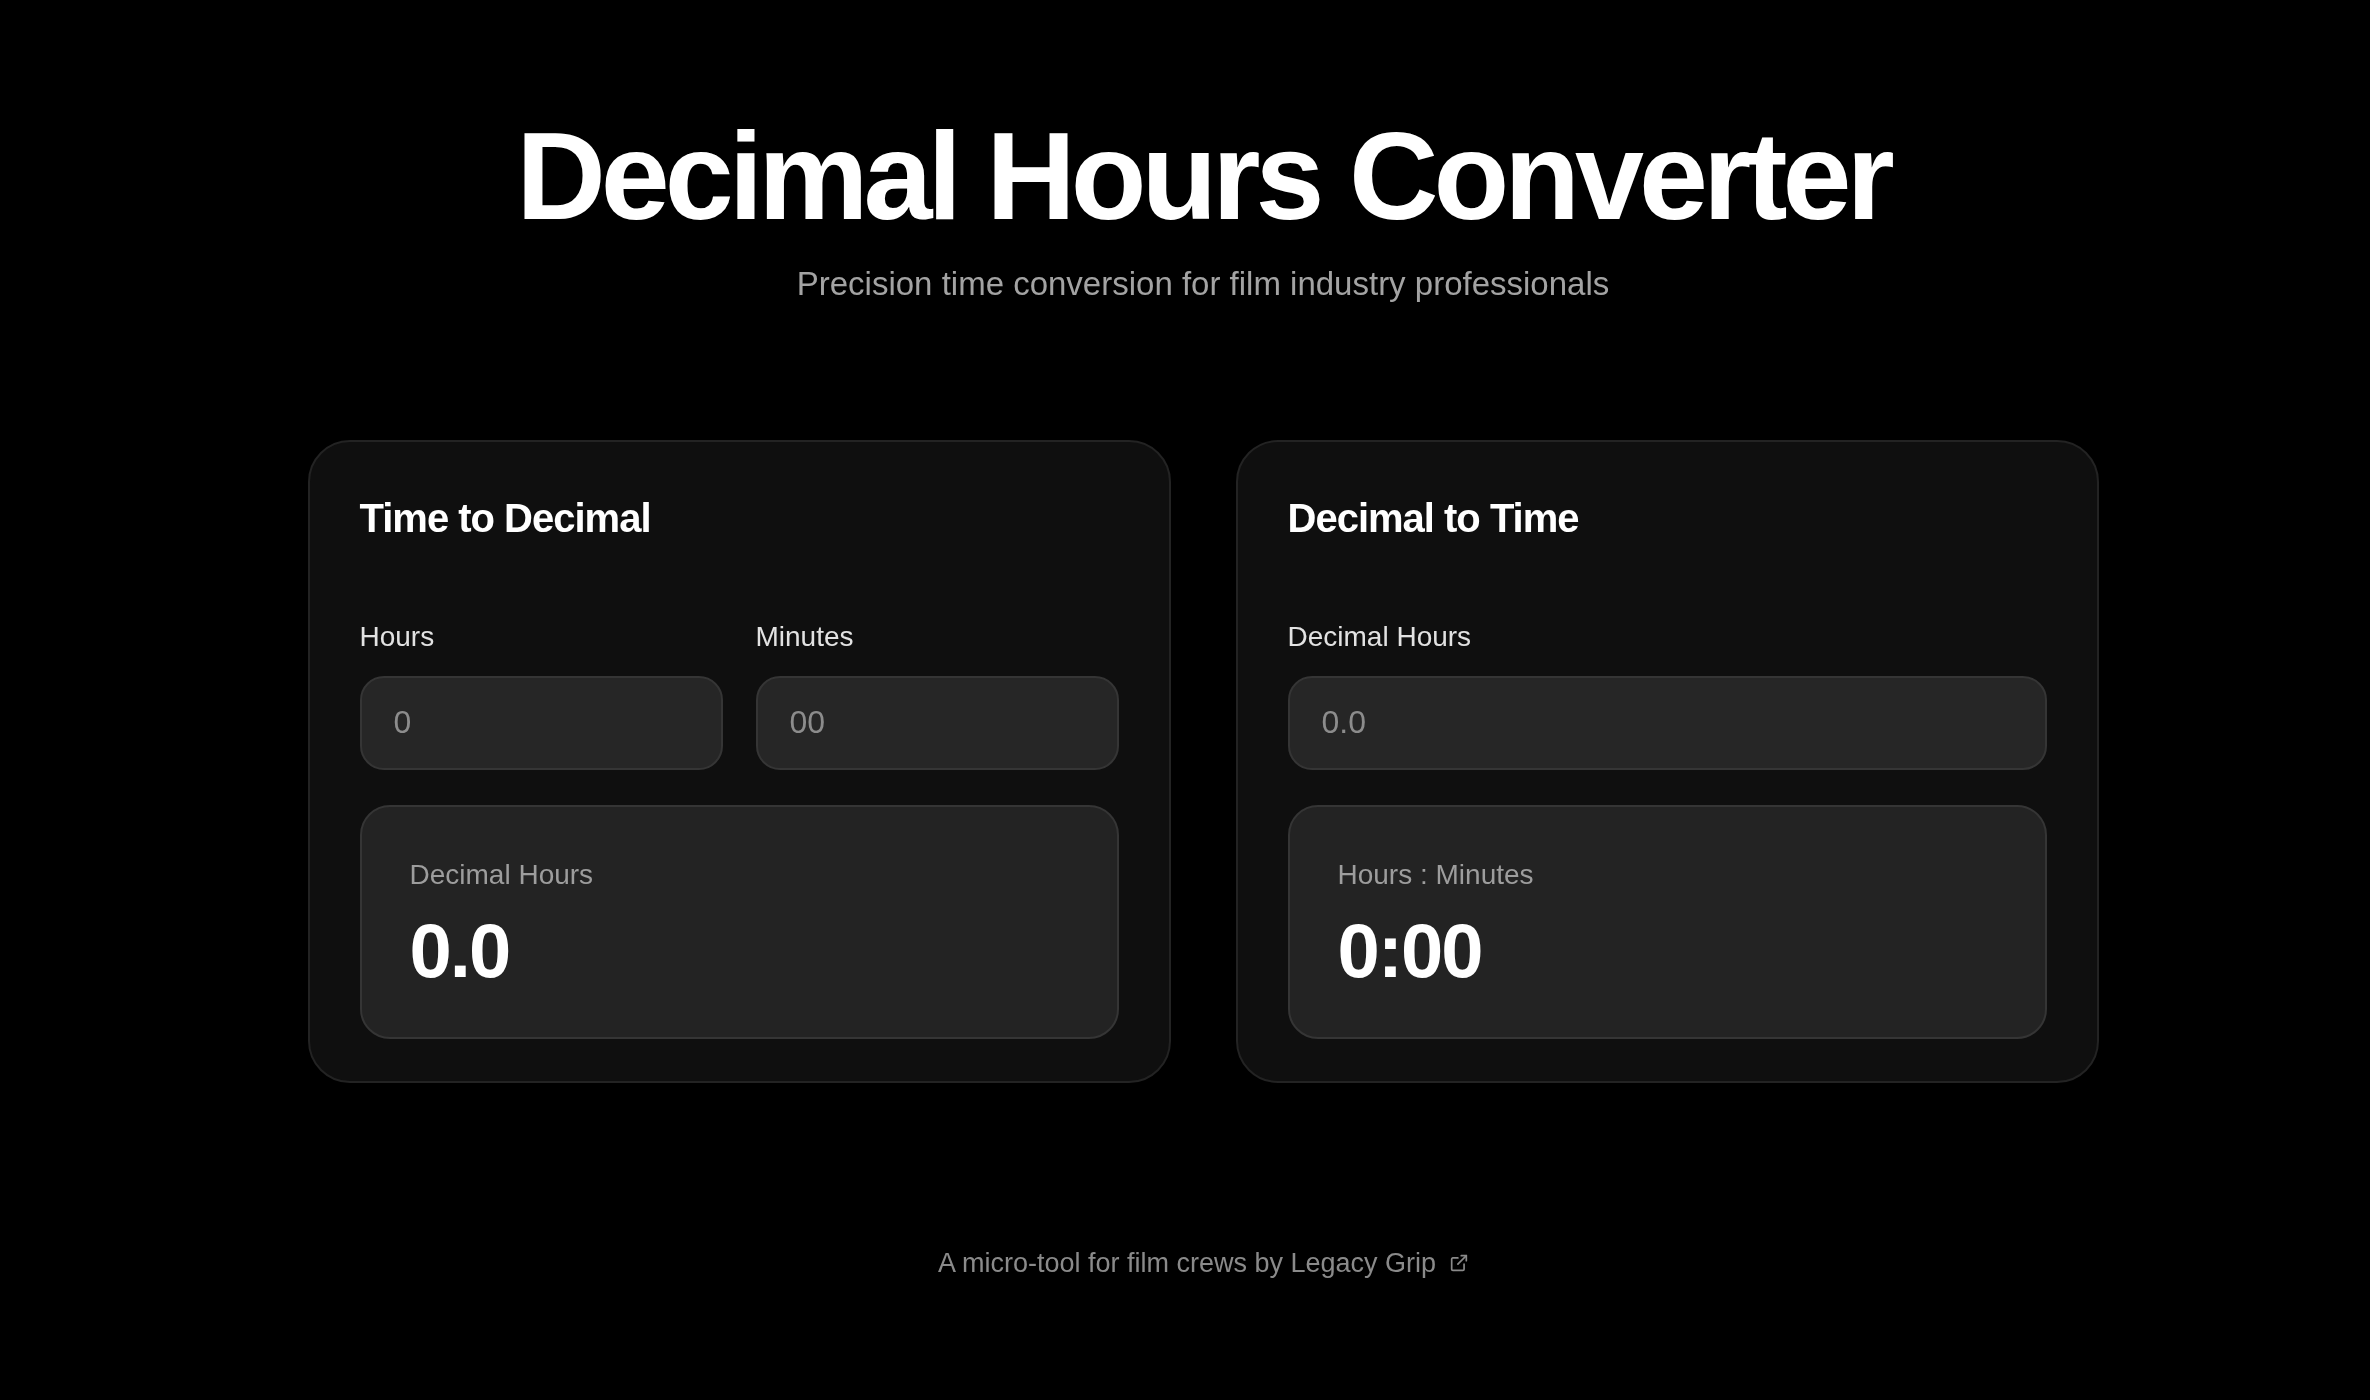  What do you see at coordinates (1459, 1262) in the screenshot?
I see `external-link-icon` at bounding box center [1459, 1262].